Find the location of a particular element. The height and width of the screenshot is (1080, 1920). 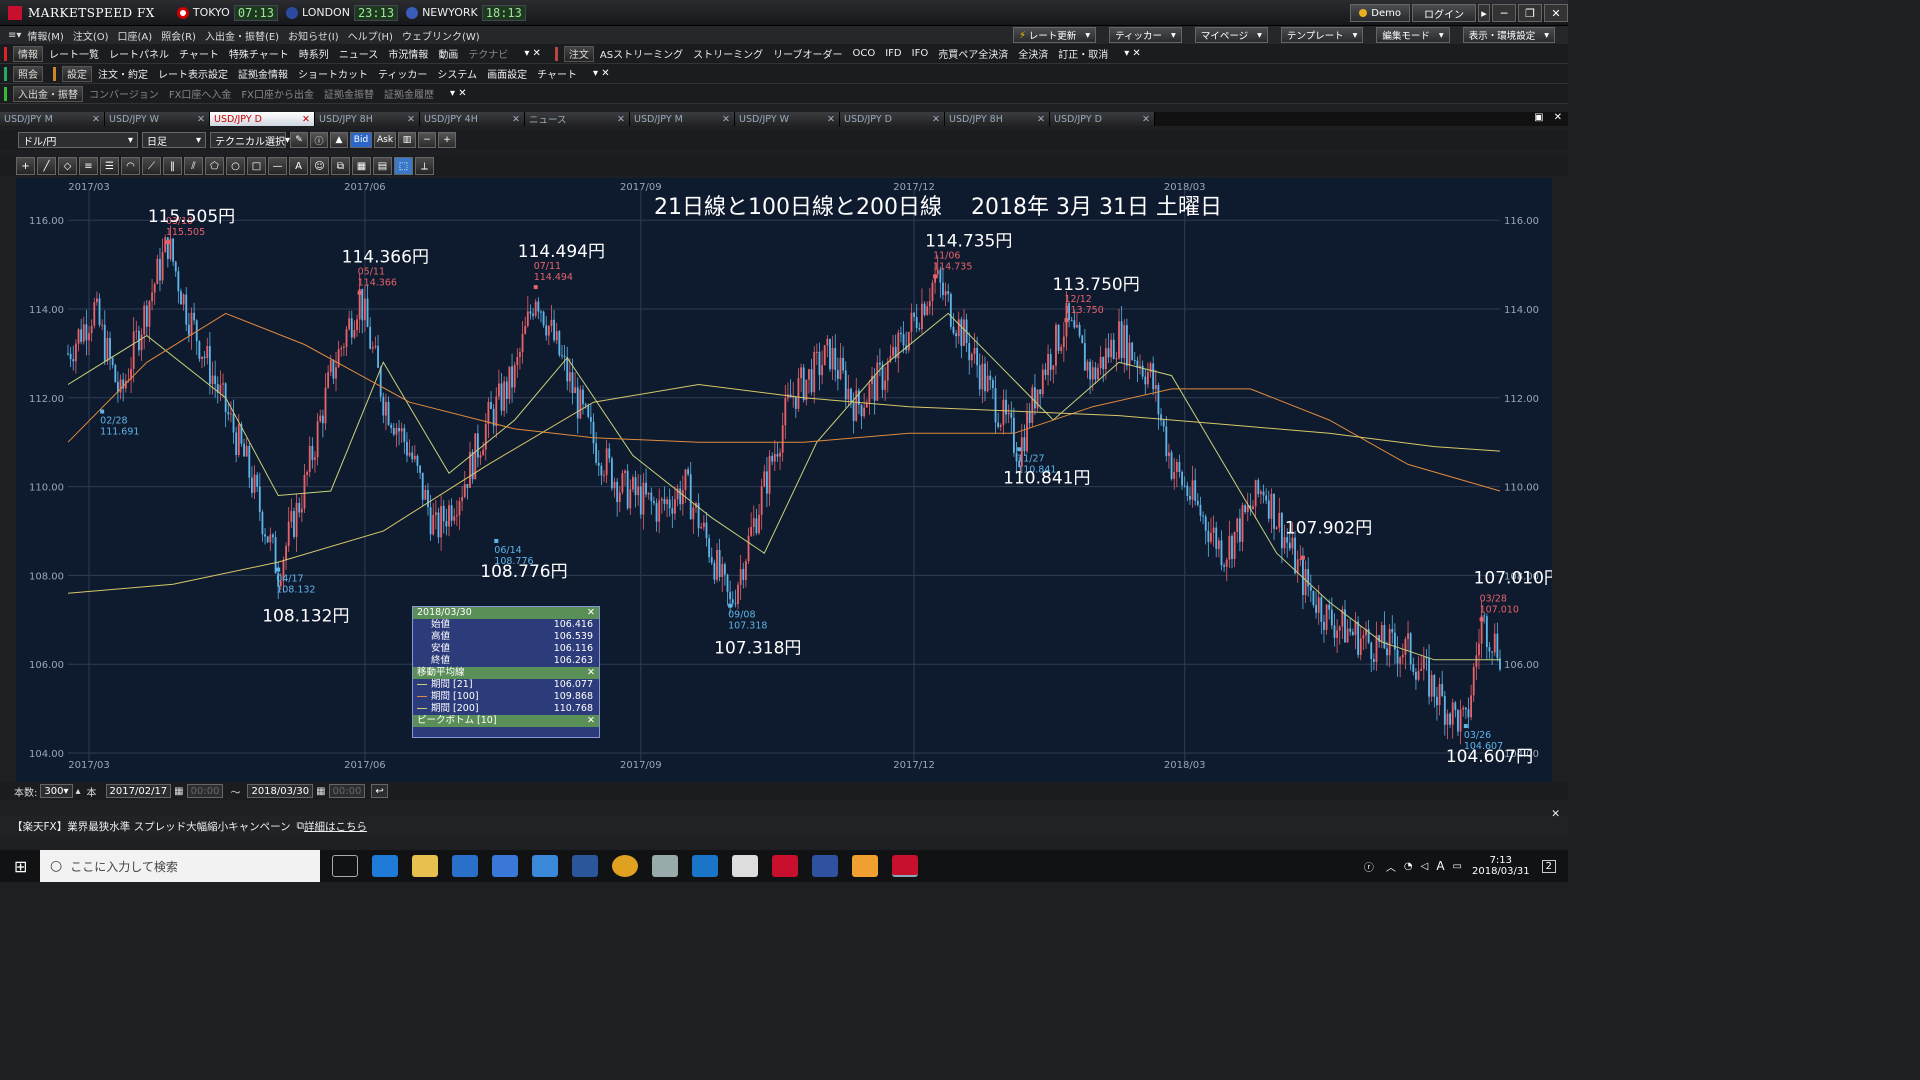

from-date-input: 2017/02/17 is located at coordinates (138, 791).